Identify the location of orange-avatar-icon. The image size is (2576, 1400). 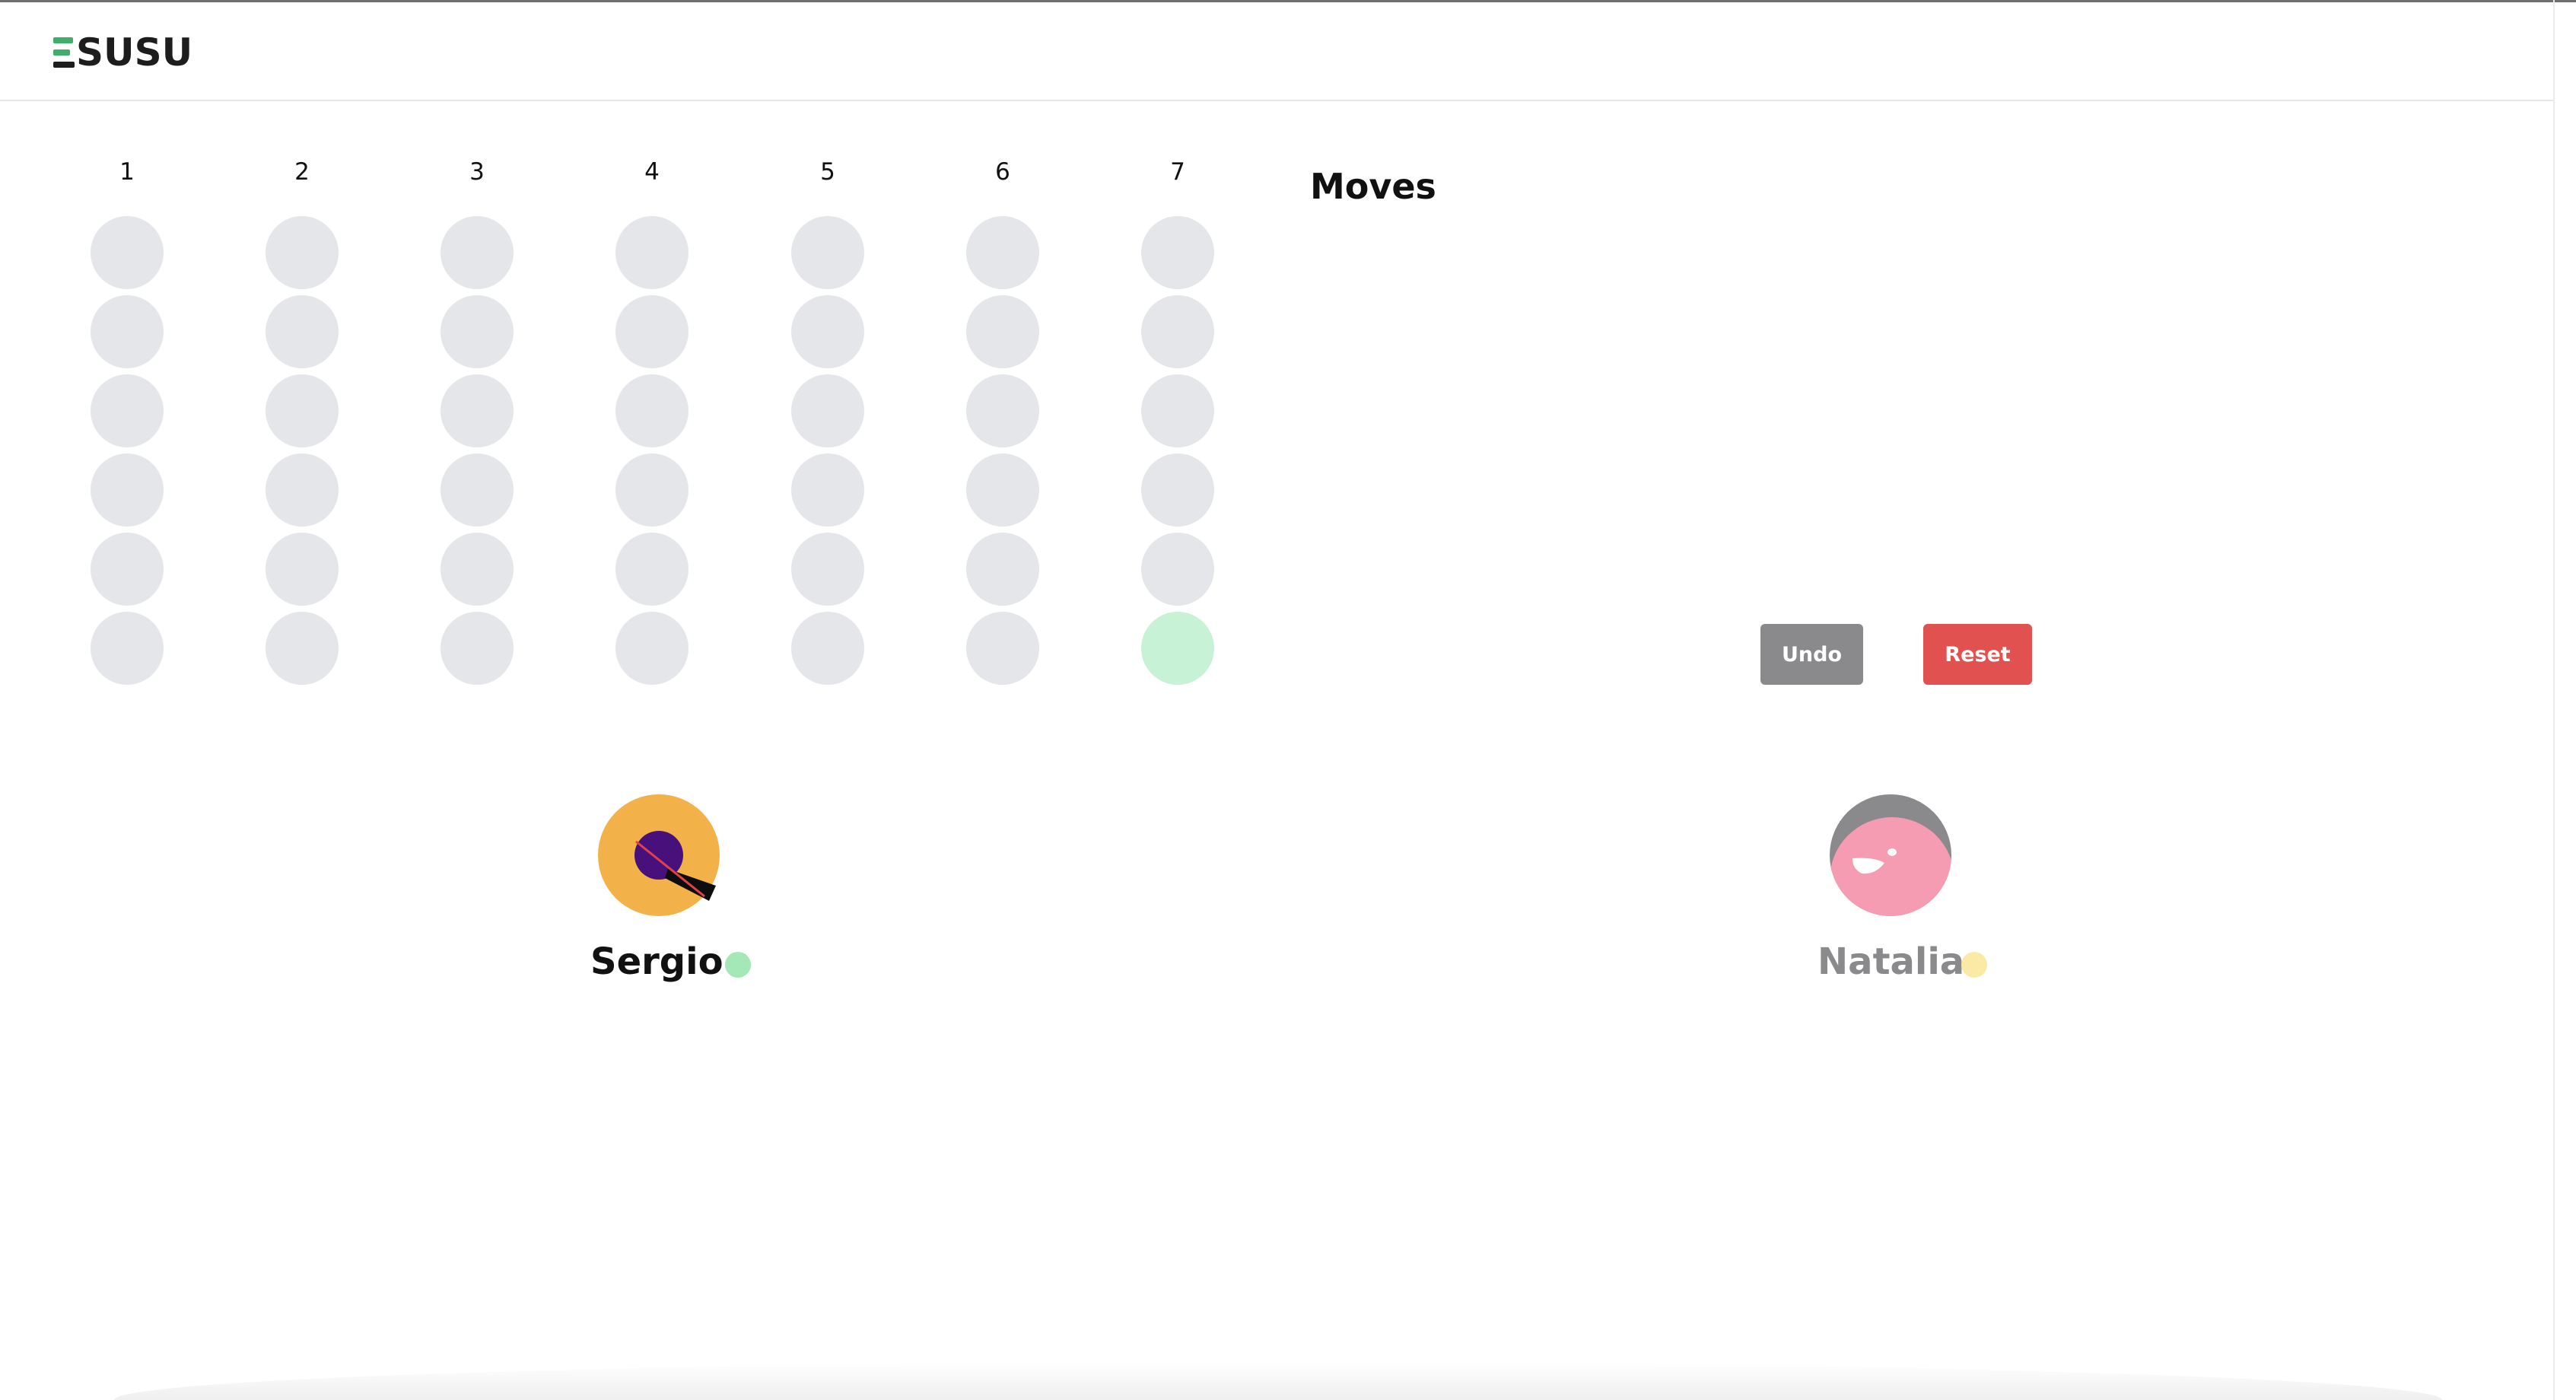
(659, 855).